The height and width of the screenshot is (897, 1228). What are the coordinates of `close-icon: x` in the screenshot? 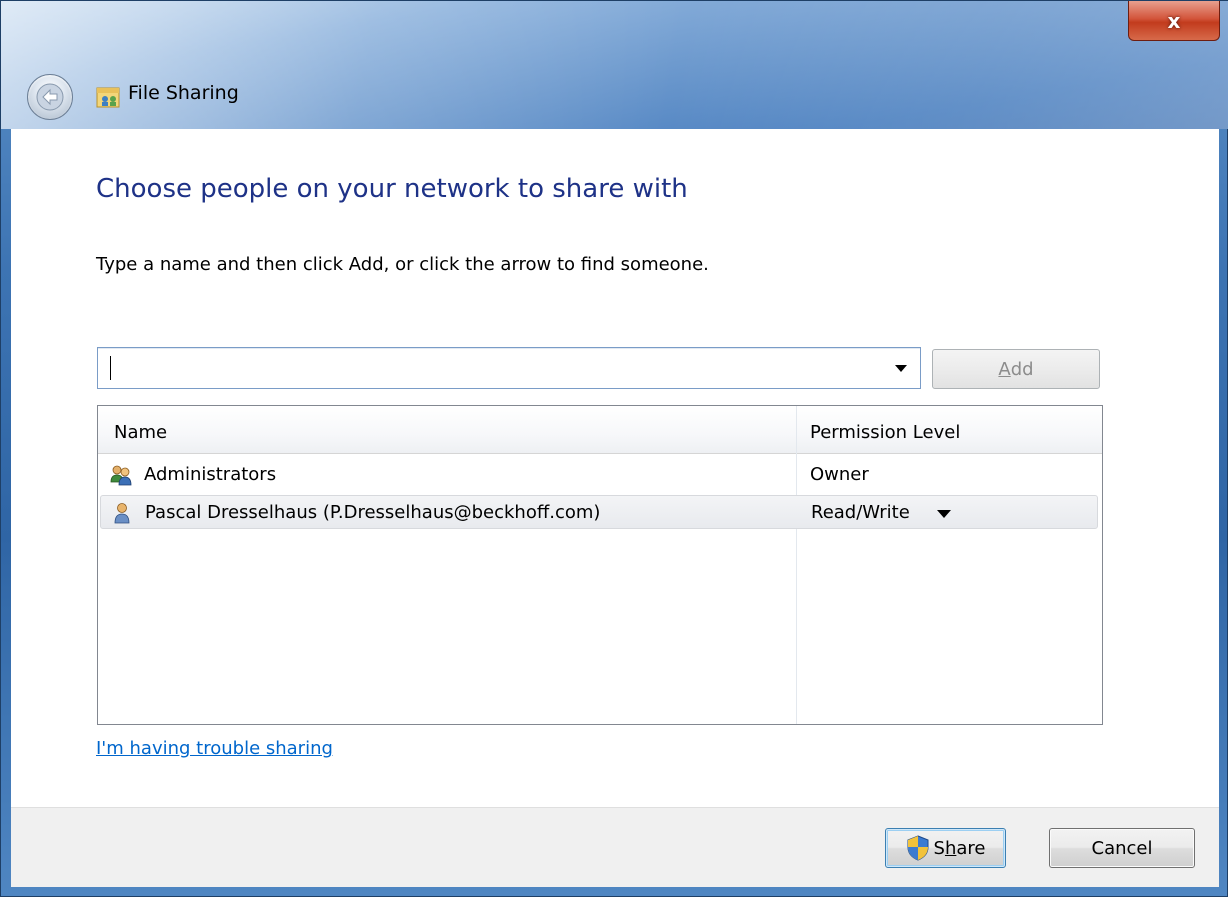 It's located at (1174, 20).